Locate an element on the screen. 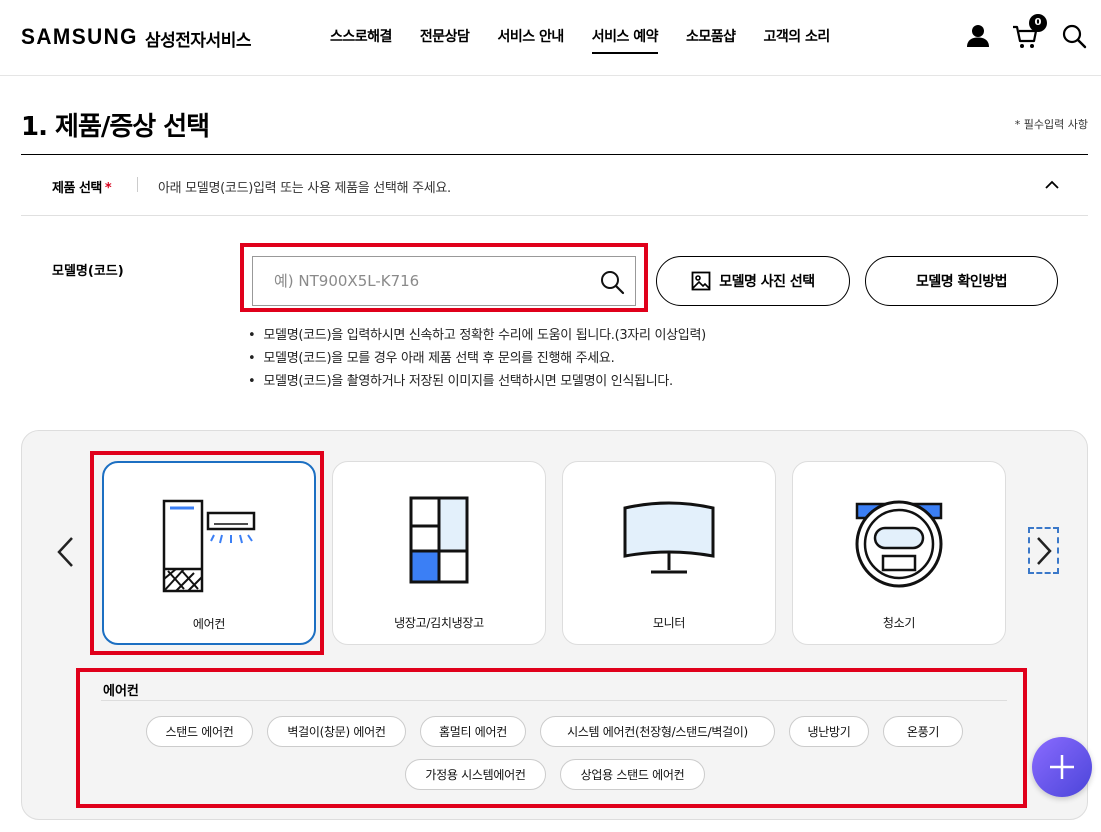  prev-arrow-icon is located at coordinates (66, 552).